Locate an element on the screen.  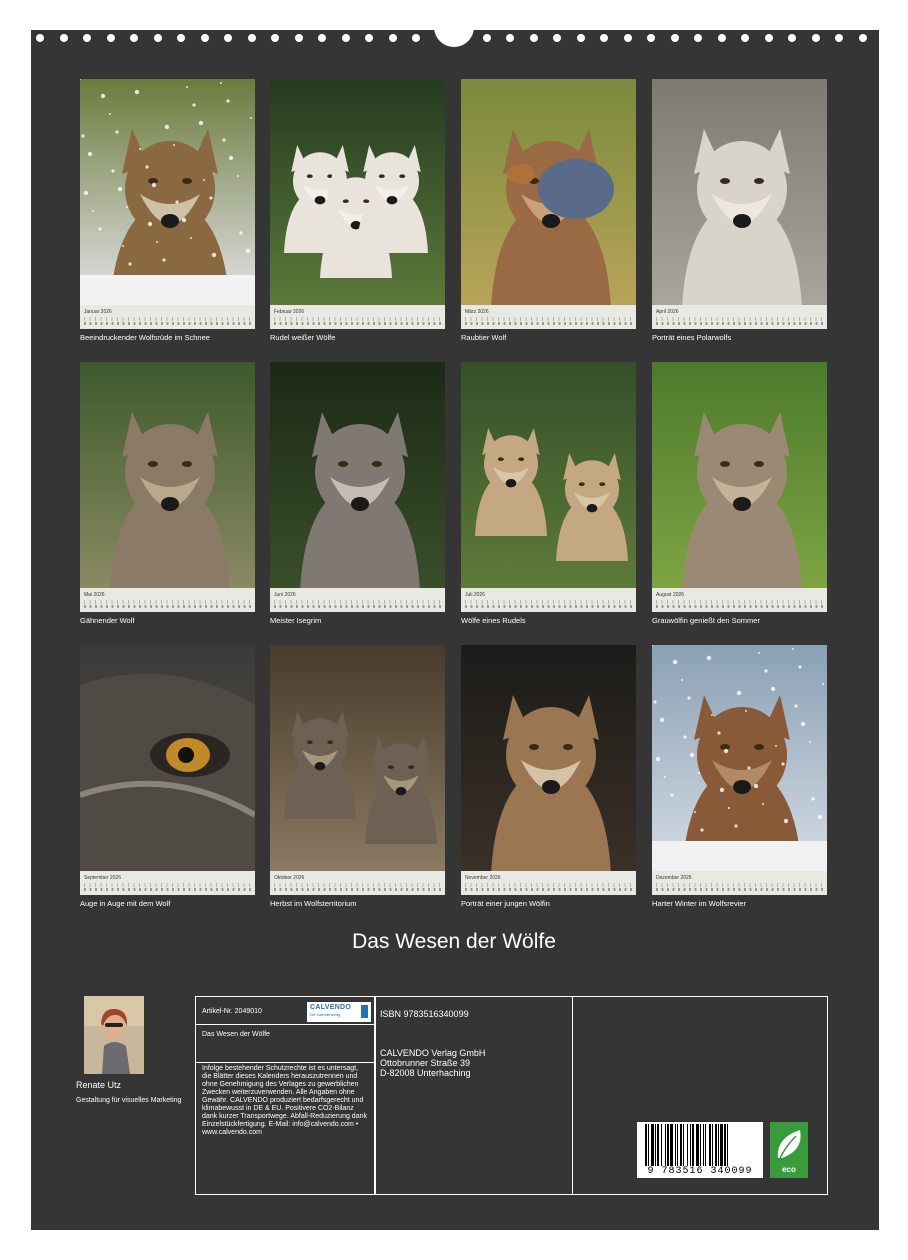
month-calendar-strip: Juli 2026 is located at coordinates (548, 600).